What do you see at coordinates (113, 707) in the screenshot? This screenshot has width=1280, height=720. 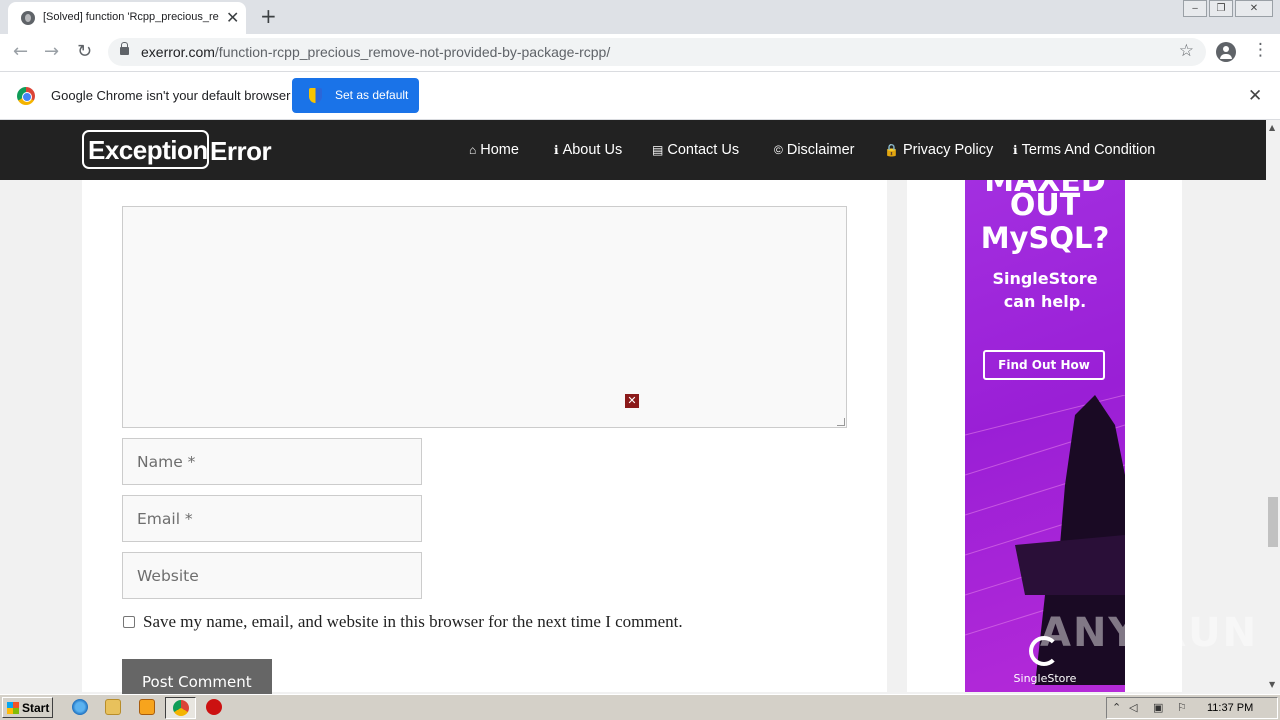 I see `file-explorer-icon` at bounding box center [113, 707].